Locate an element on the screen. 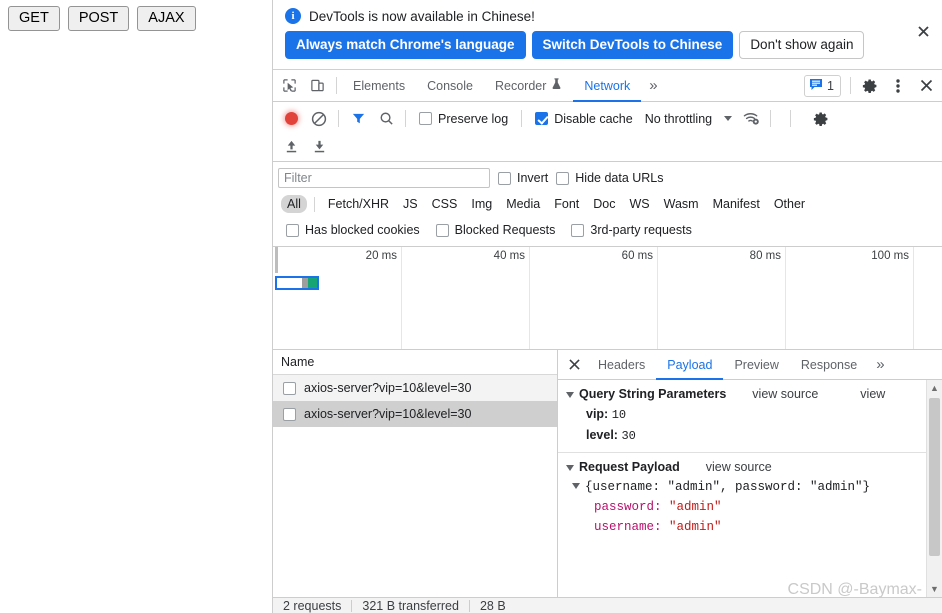 The width and height of the screenshot is (942, 613). record-stop-icon is located at coordinates (291, 119).